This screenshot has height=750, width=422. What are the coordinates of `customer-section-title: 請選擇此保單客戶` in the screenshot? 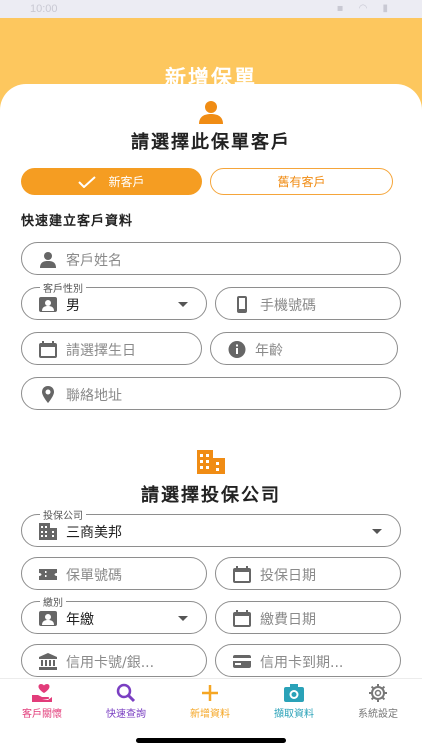 It's located at (211, 142).